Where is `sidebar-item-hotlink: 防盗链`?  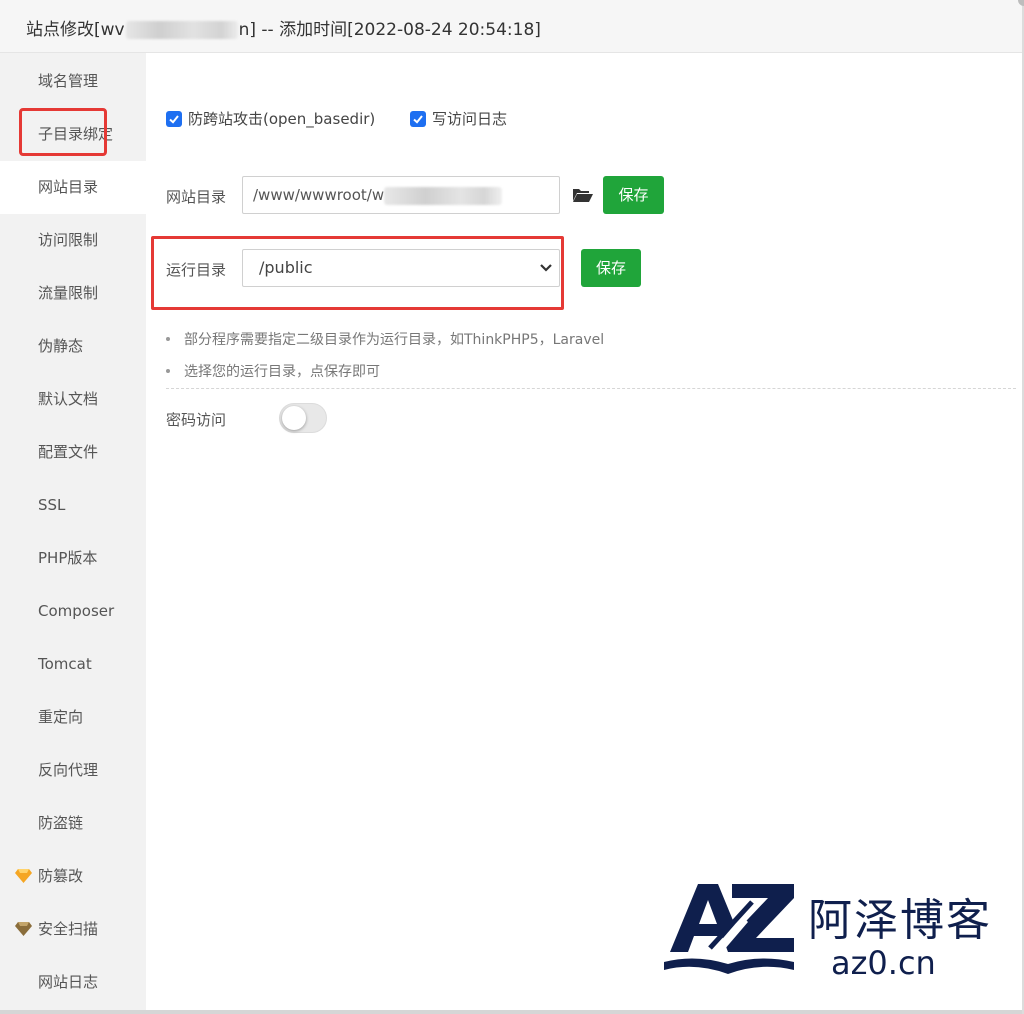 sidebar-item-hotlink: 防盗链 is located at coordinates (73, 823).